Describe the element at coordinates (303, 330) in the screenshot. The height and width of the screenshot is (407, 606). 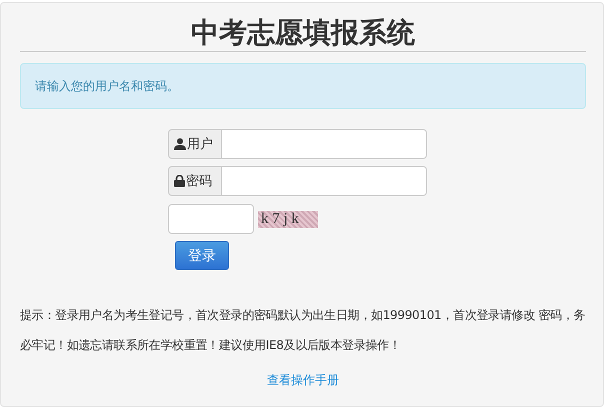
I see `hint-text: 提示：登录用户名为考生登记号，首次登录的密码默认为出生日期，如19990101，首次登录请修改 密码，务必牢记！如遗忘请联系所在学校重置！建议使用IE8及以后版本登录操作！` at that location.